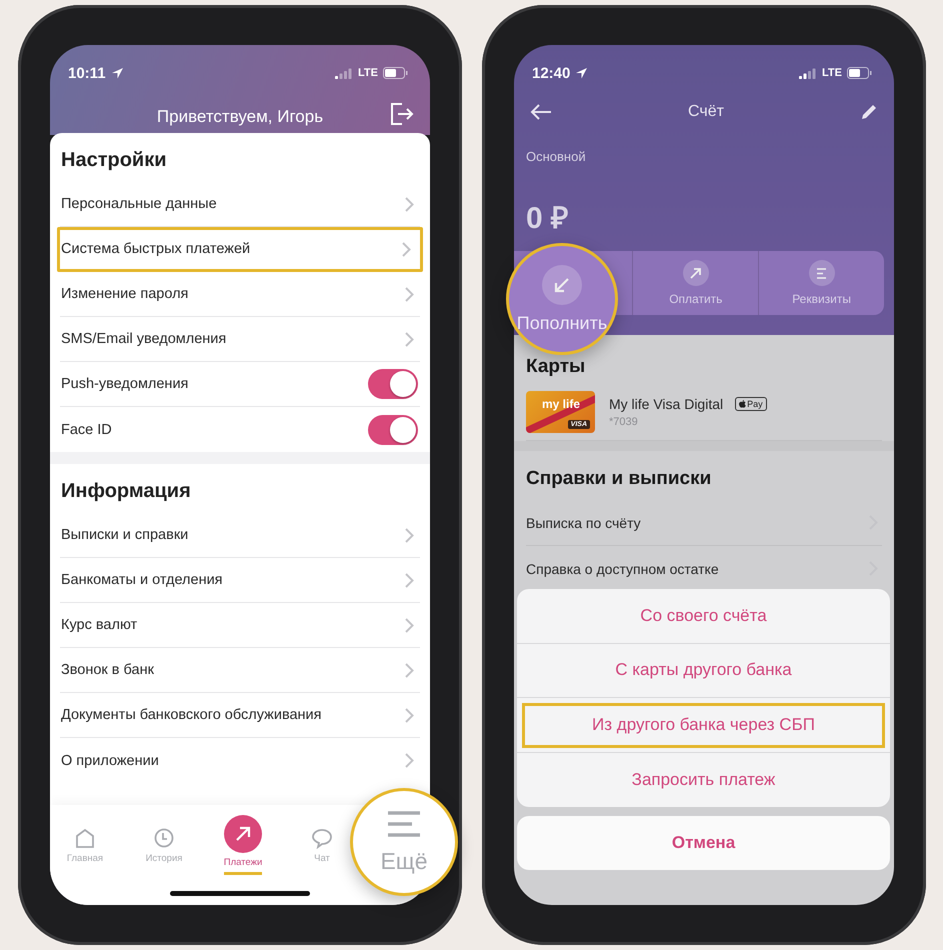  I want to click on account-balance: 0 ₽, so click(547, 219).